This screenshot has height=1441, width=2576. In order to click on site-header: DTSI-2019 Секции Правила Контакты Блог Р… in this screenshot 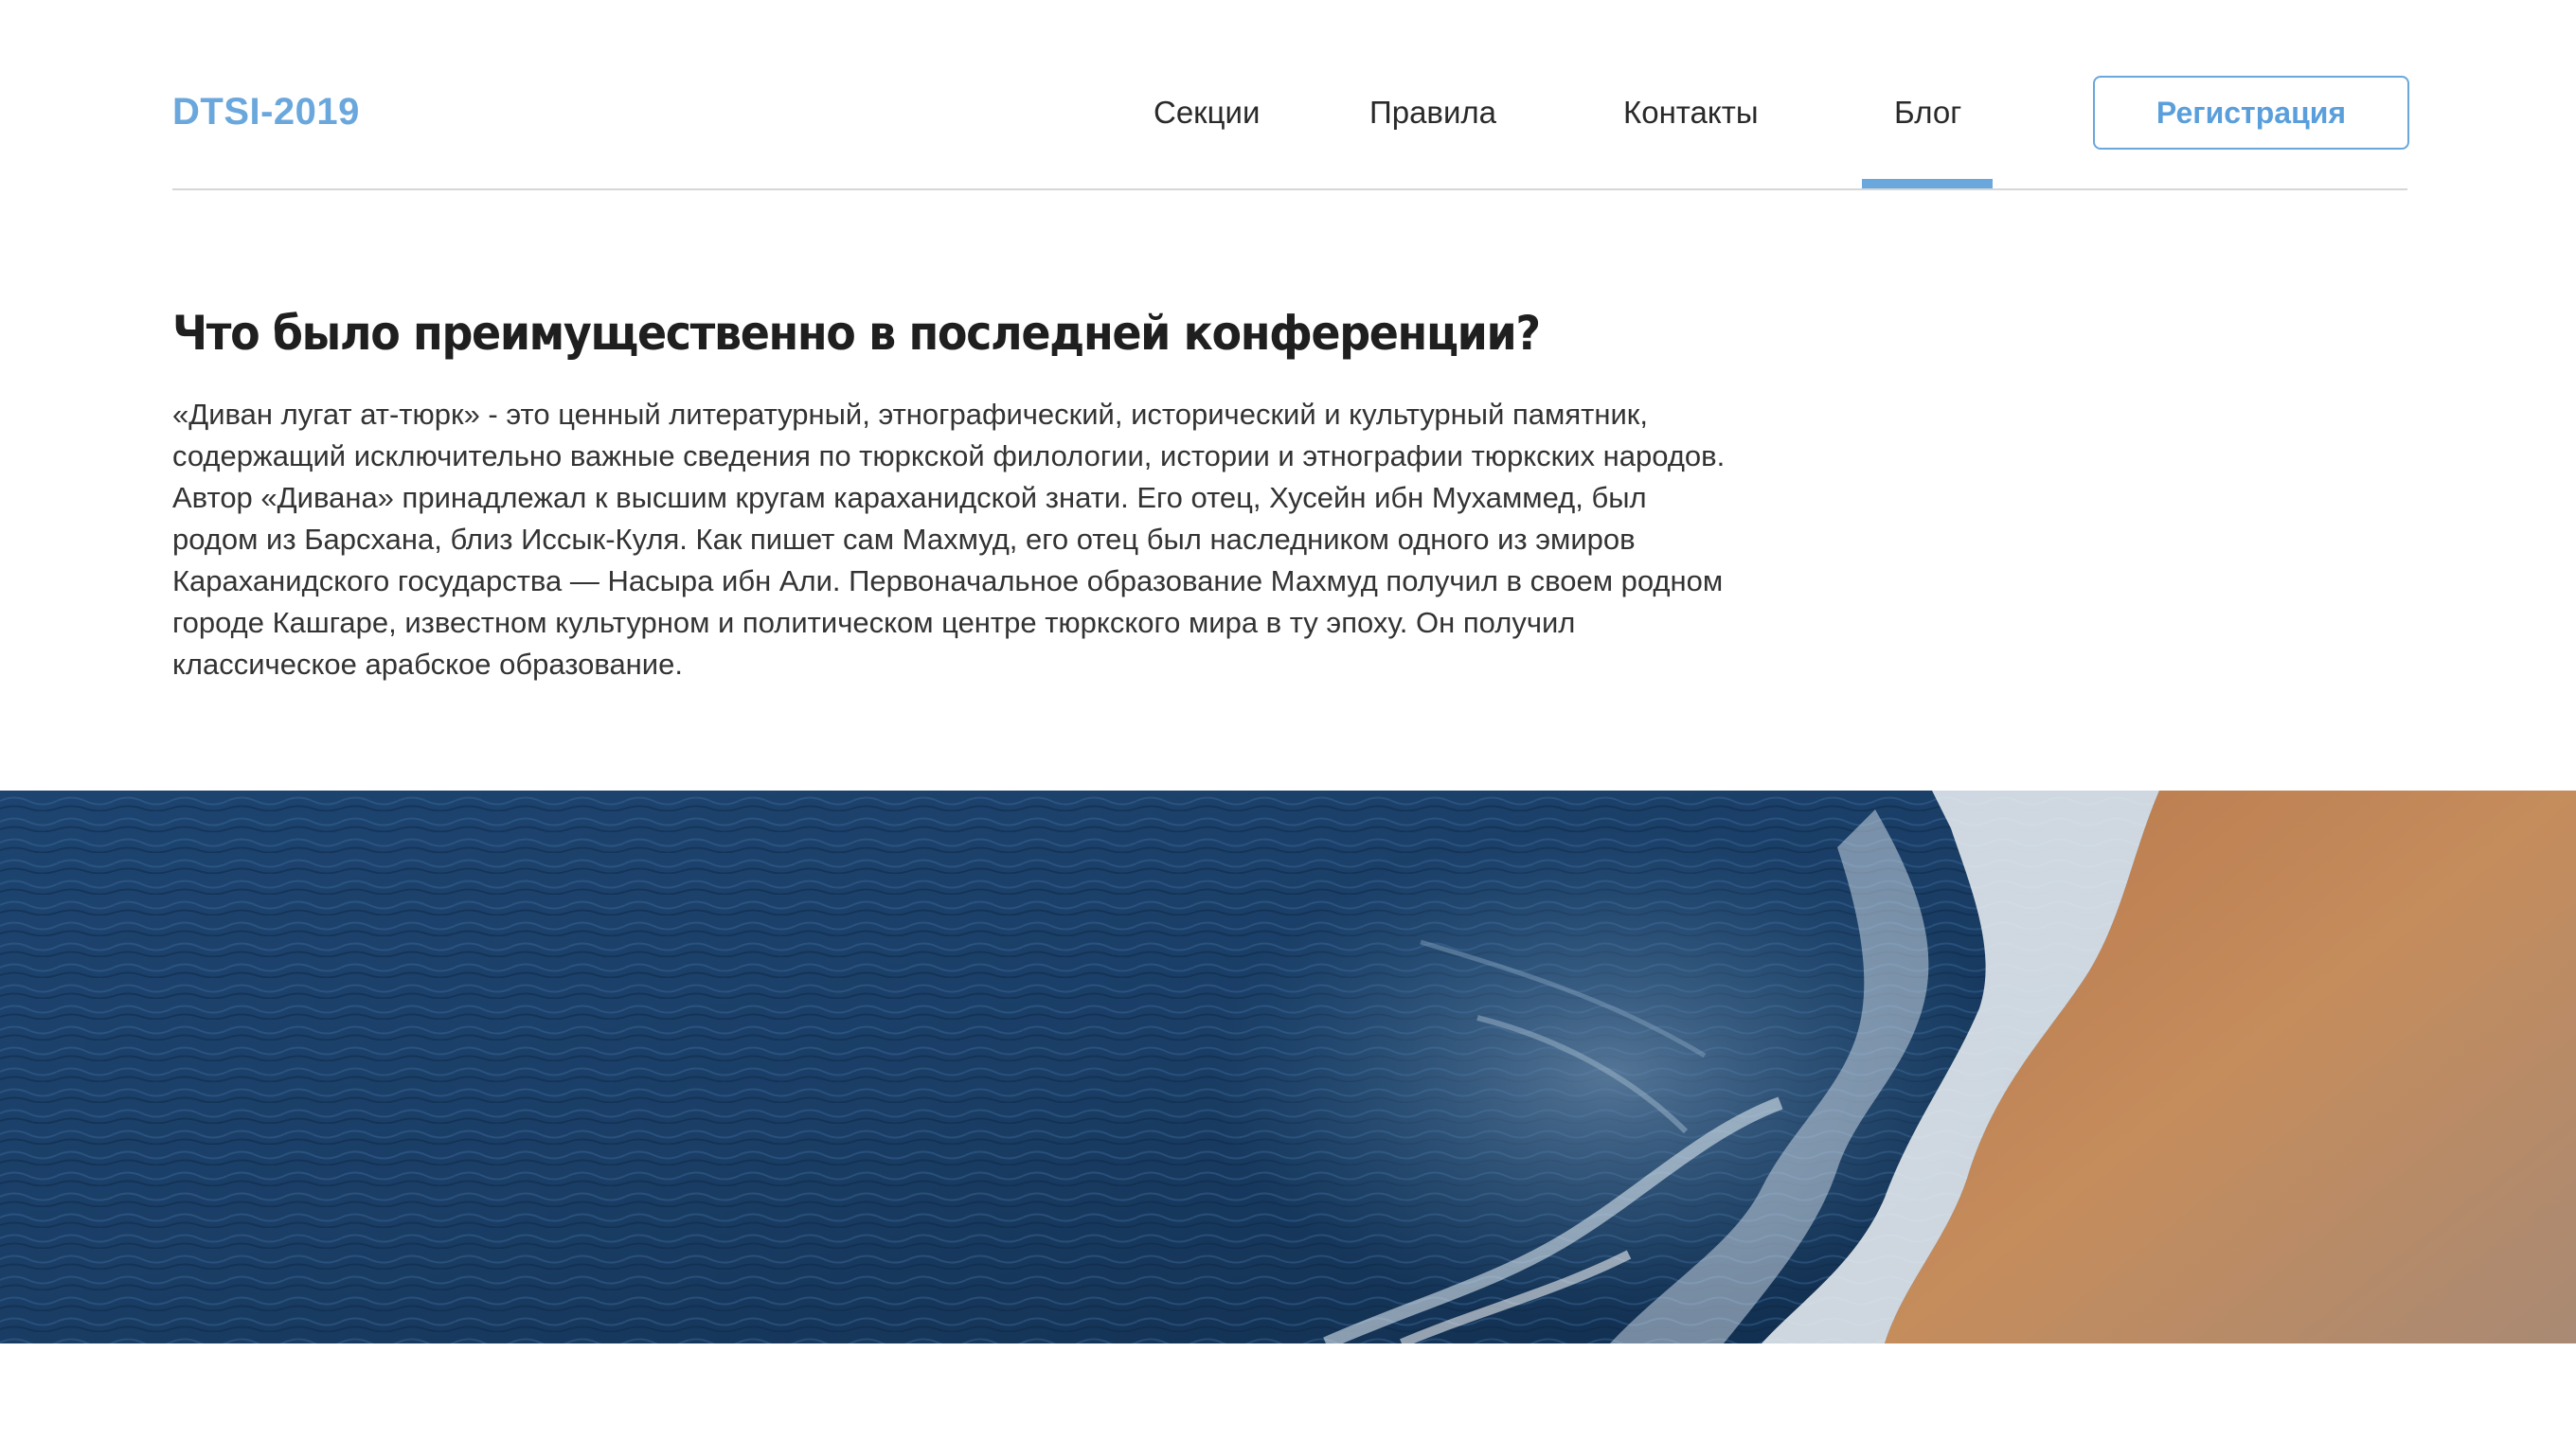, I will do `click(1290, 95)`.